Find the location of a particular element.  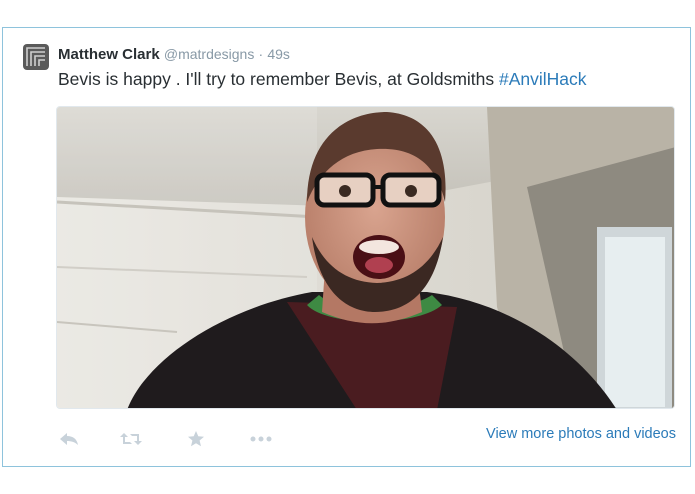

tweet-timestamp: 49s is located at coordinates (278, 54).